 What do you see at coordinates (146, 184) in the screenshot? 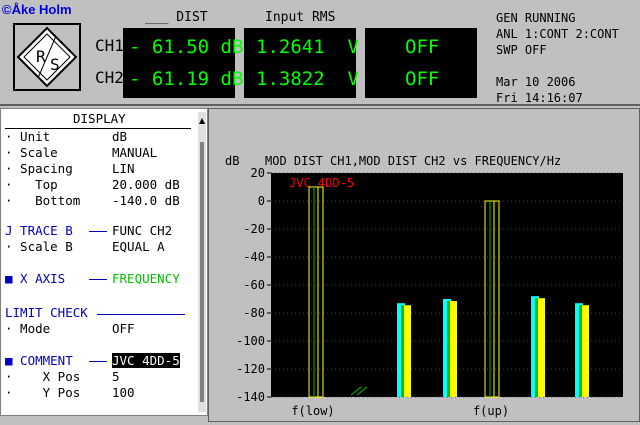
I see `display-row-value: 20.000 dB` at bounding box center [146, 184].